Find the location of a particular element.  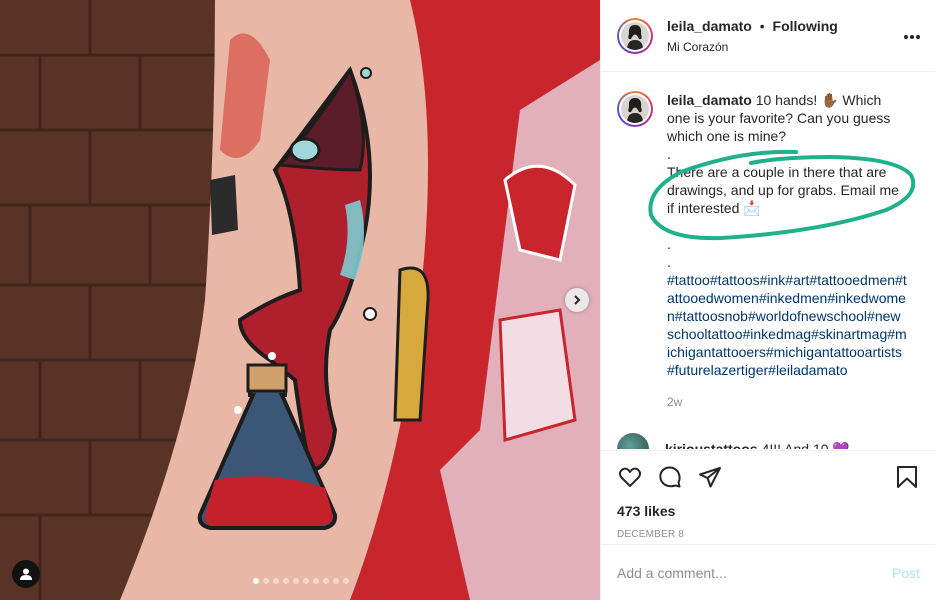

share-button is located at coordinates (710, 477).